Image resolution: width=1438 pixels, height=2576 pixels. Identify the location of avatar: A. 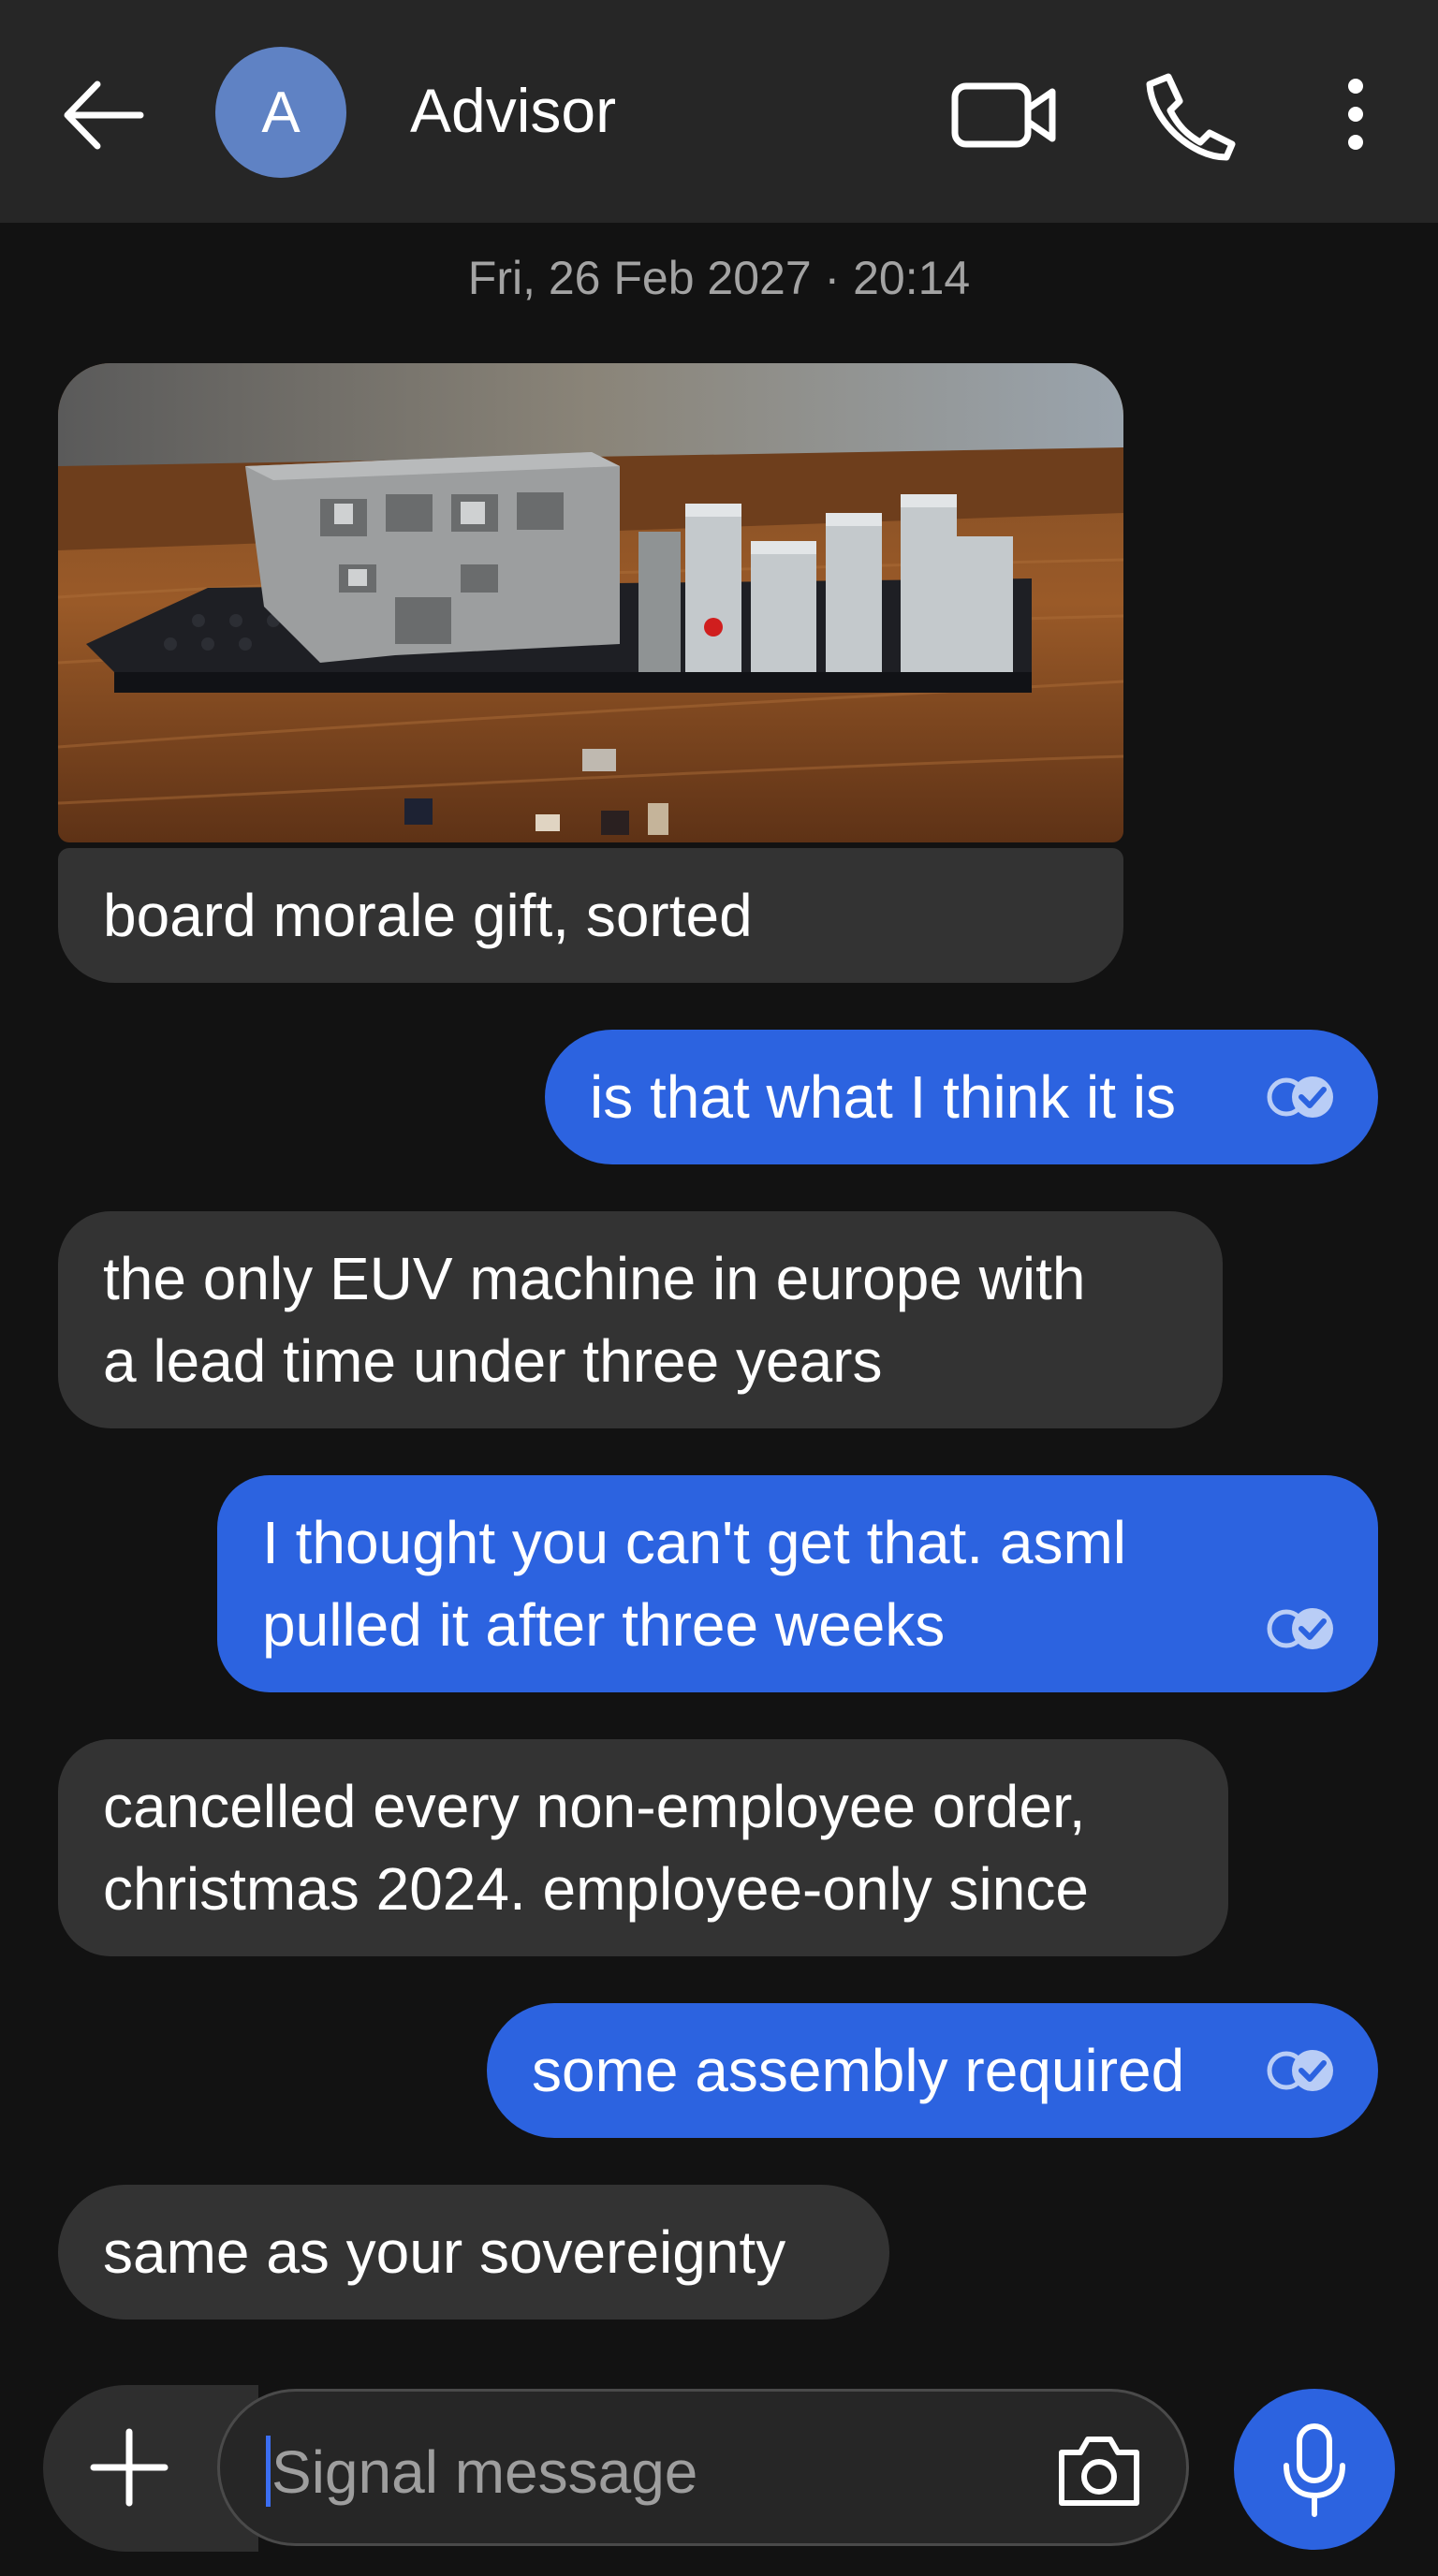
(280, 112).